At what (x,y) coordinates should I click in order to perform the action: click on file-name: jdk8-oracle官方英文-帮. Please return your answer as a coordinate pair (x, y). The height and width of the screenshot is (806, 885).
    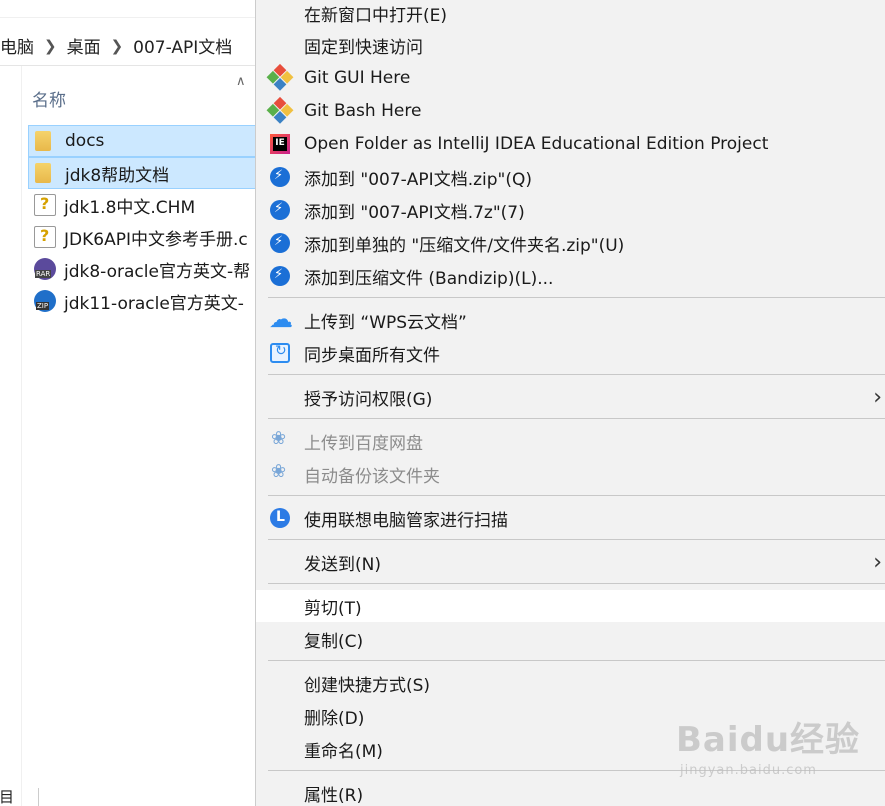
    Looking at the image, I should click on (157, 271).